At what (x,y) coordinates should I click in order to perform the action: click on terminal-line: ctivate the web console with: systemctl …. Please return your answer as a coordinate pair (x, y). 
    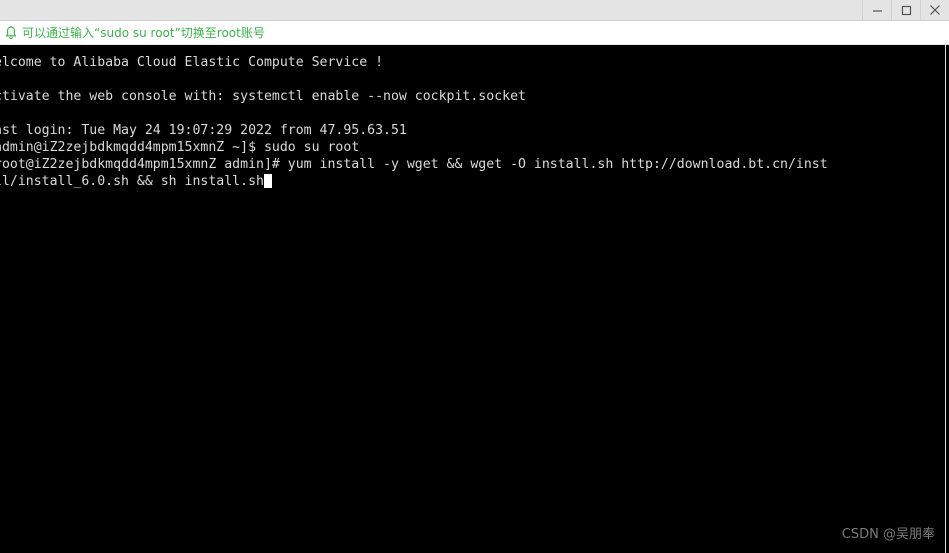
    Looking at the image, I should click on (263, 96).